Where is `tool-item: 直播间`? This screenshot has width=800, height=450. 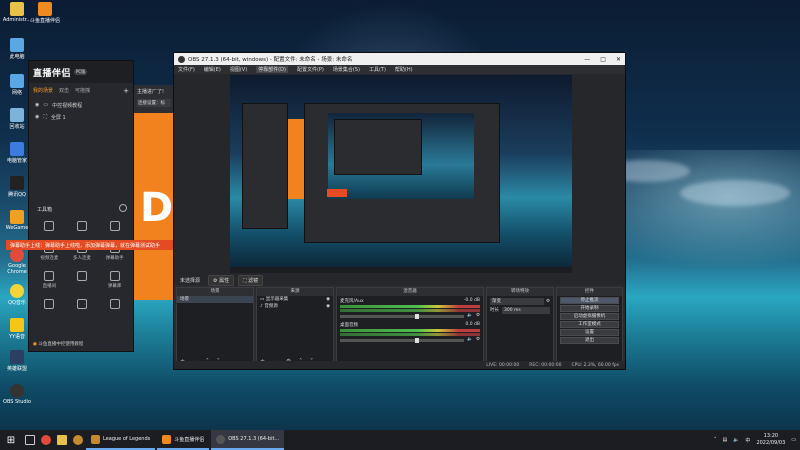
tool-item: 直播间 is located at coordinates (49, 280).